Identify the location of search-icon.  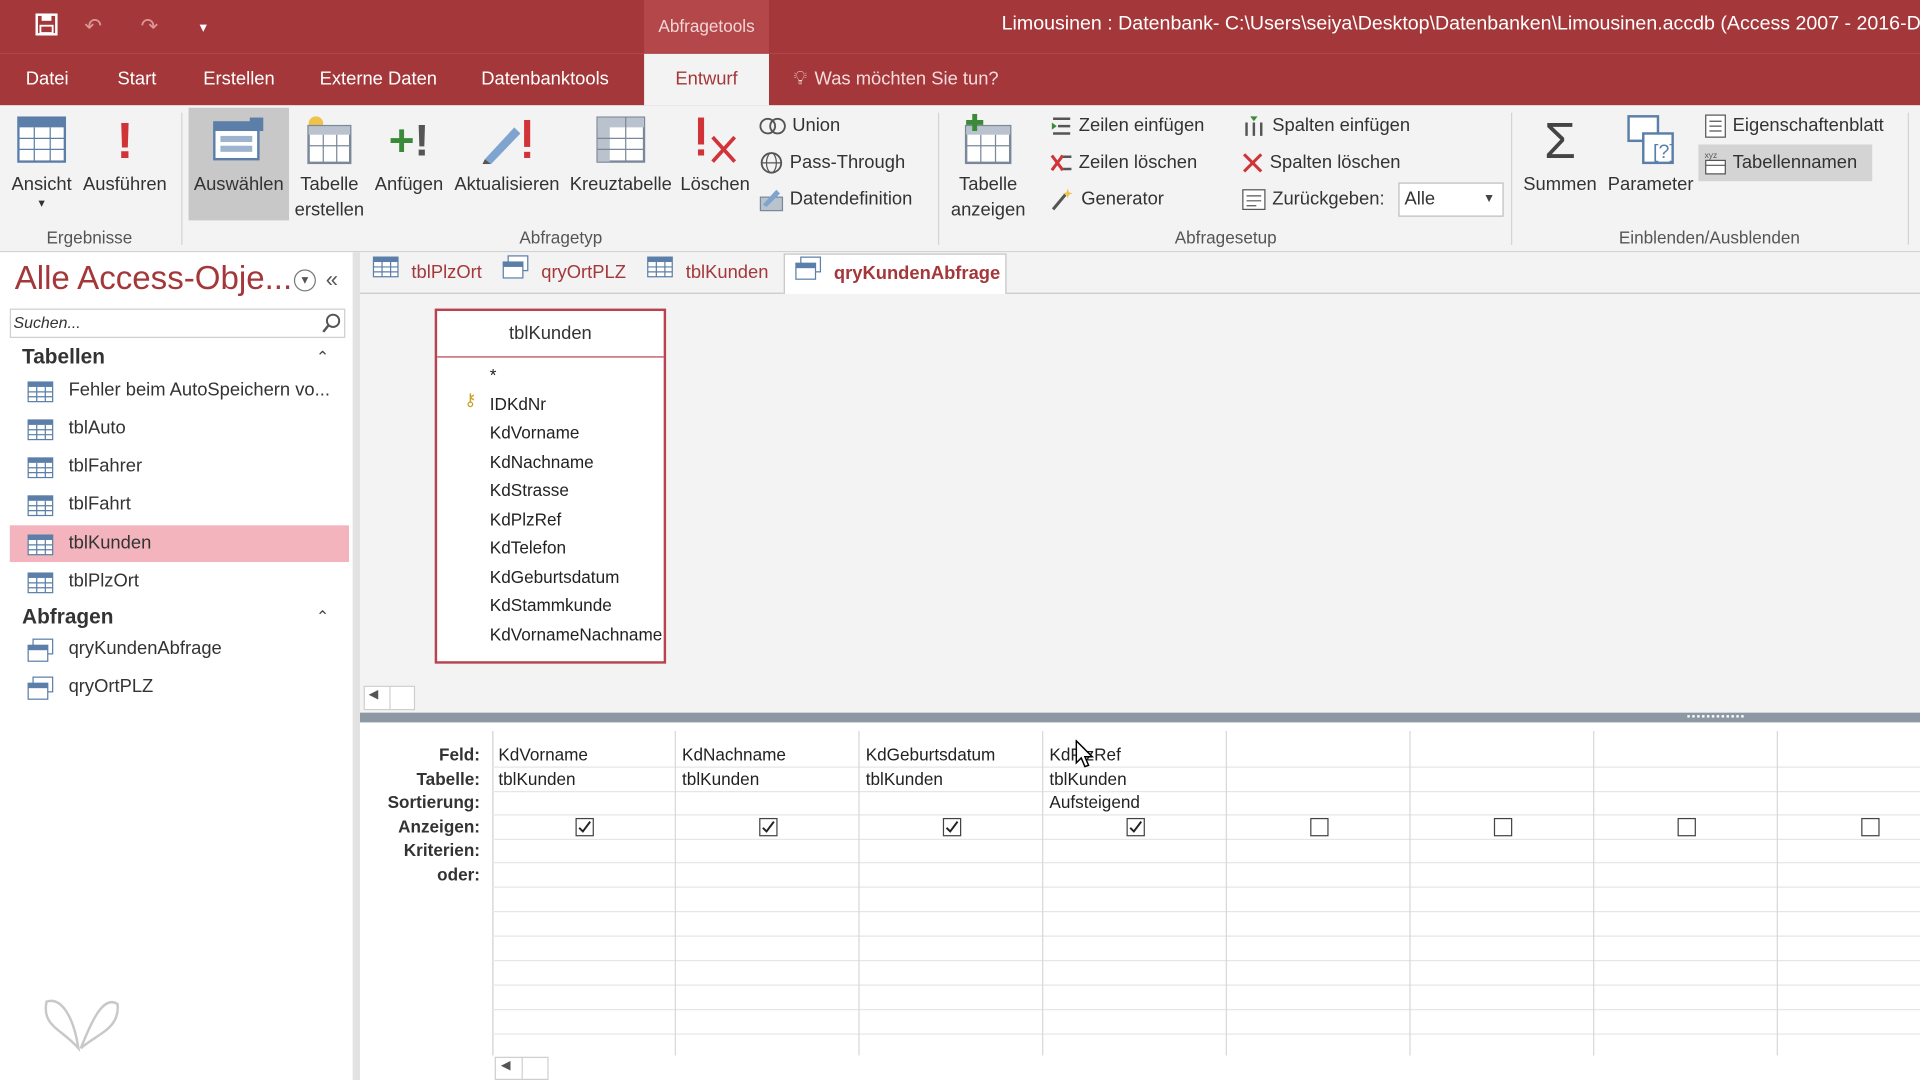
(332, 326).